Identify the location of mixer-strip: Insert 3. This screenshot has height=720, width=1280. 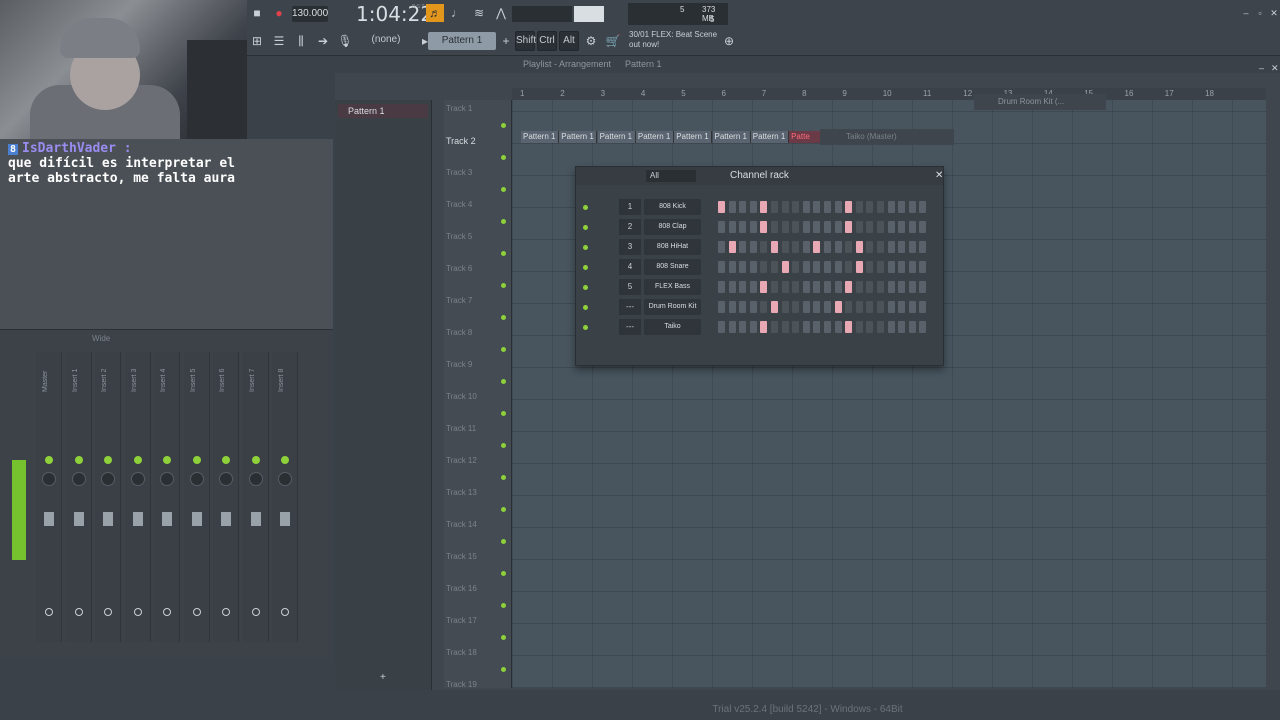
(137, 497).